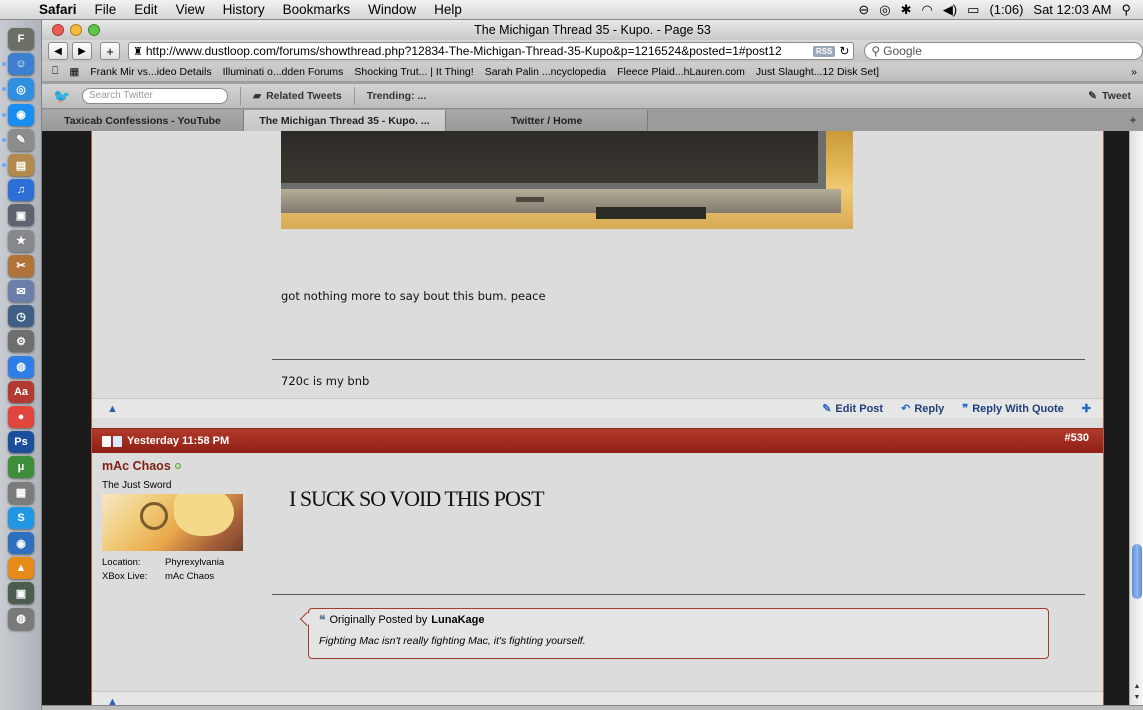 This screenshot has width=1143, height=710. I want to click on dock-app-icon: ▤, so click(21, 165).